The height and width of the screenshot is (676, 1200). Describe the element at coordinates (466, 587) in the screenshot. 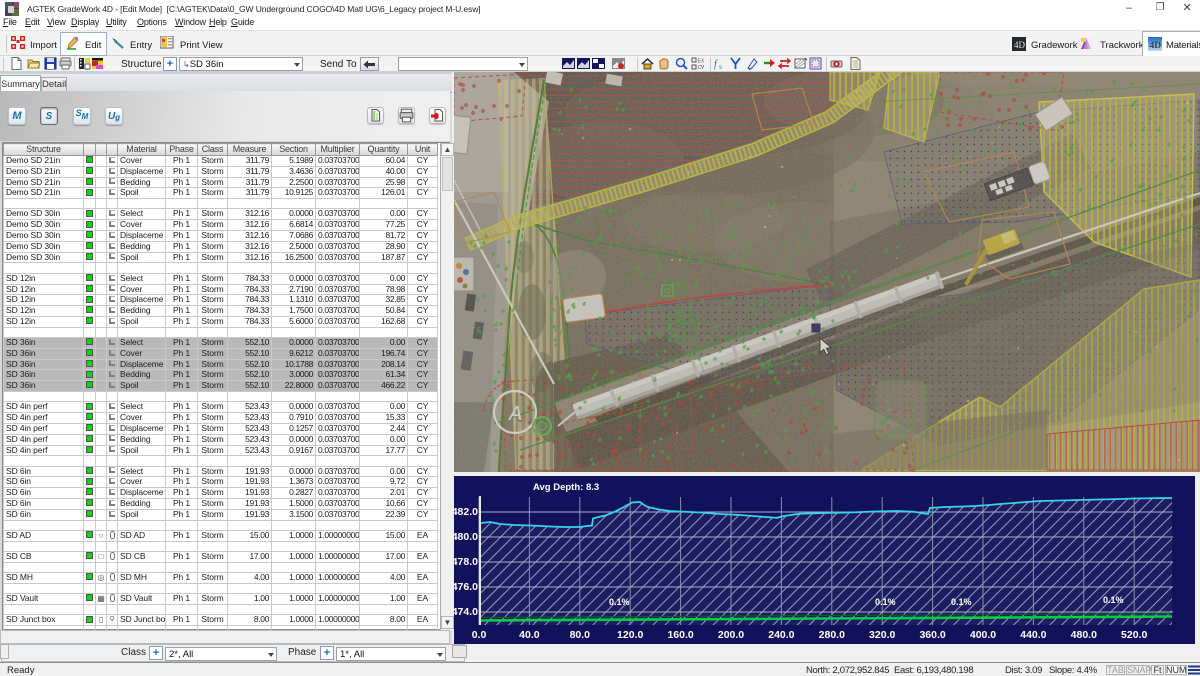

I see `svg-text: 476.0` at that location.